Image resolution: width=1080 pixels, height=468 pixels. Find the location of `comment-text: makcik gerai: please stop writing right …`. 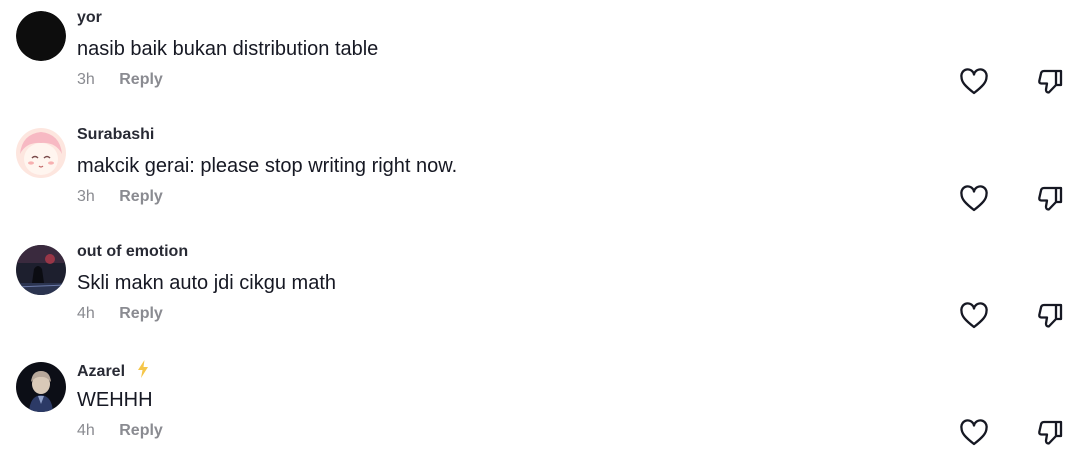

comment-text: makcik gerai: please stop writing right … is located at coordinates (267, 166).